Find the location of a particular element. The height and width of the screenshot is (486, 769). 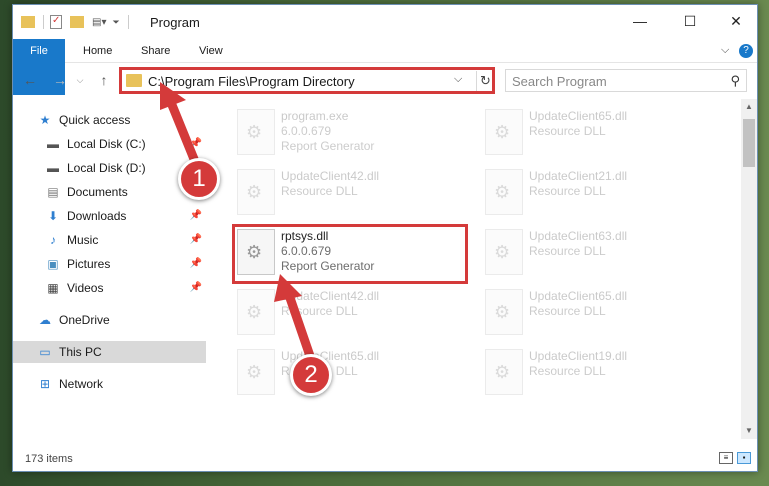

help-icon: ? is located at coordinates (746, 51).